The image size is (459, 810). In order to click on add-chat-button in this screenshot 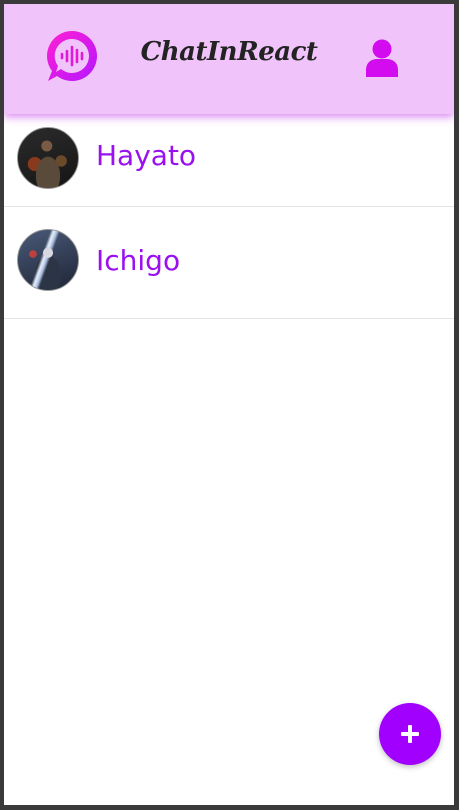, I will do `click(410, 734)`.